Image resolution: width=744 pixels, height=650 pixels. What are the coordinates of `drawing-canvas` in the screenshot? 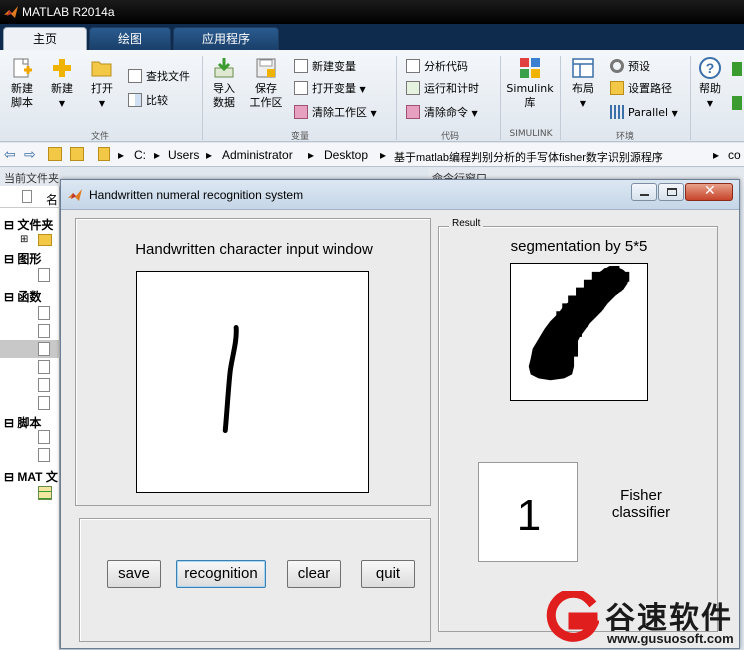 It's located at (252, 382).